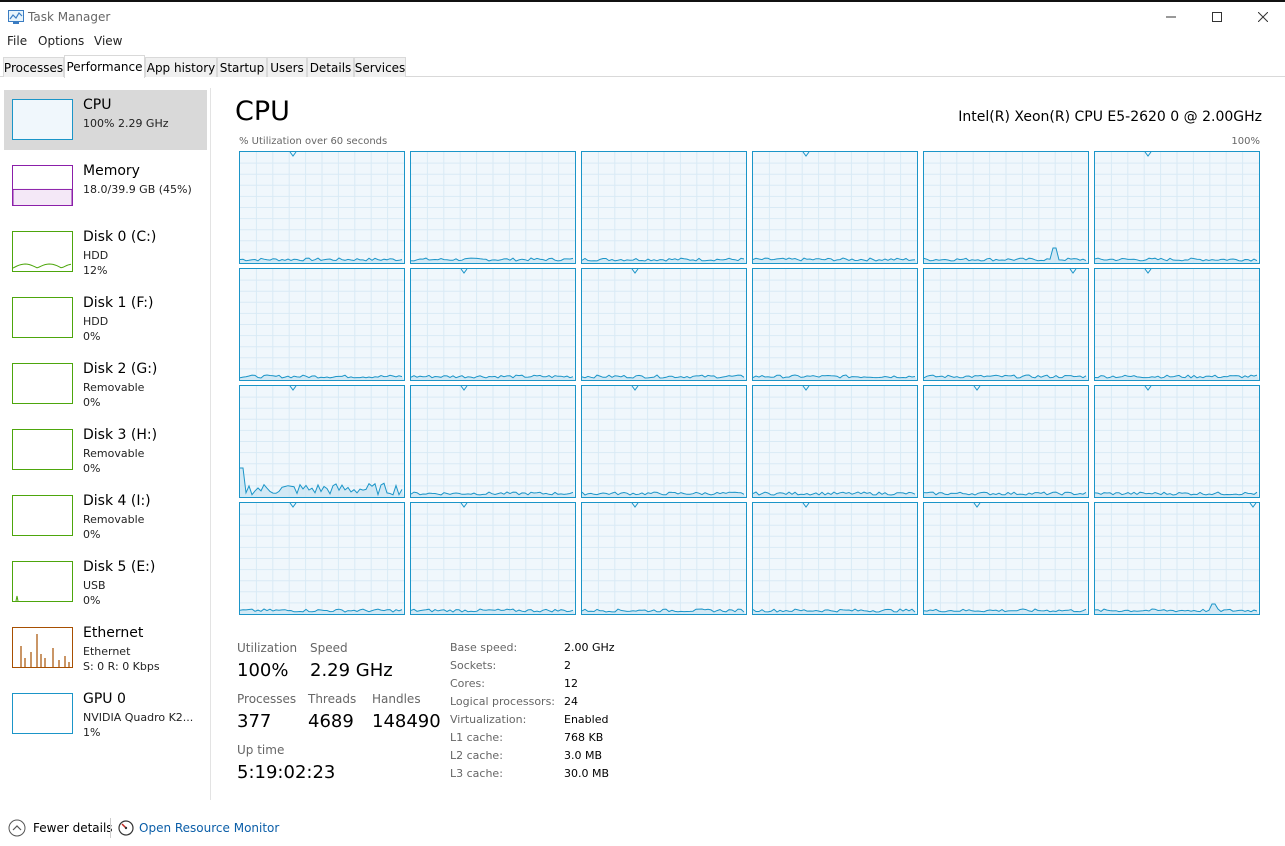  I want to click on menu-file: File, so click(17, 41).